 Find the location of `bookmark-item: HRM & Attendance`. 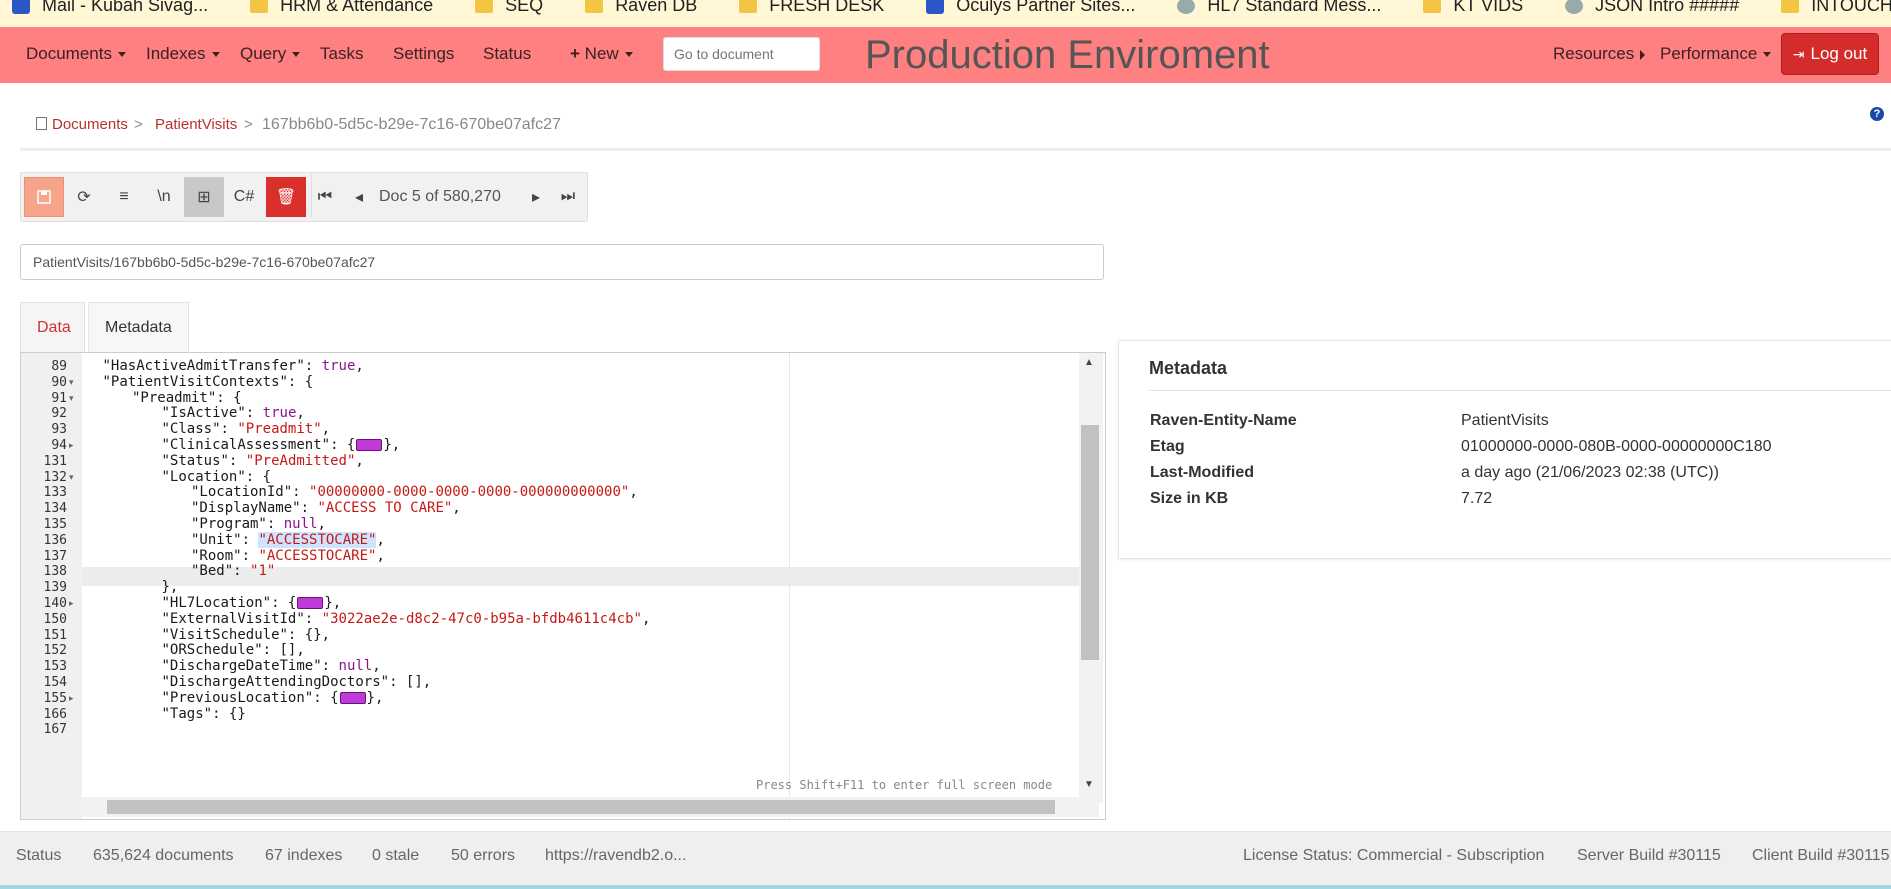

bookmark-item: HRM & Attendance is located at coordinates (335, 9).